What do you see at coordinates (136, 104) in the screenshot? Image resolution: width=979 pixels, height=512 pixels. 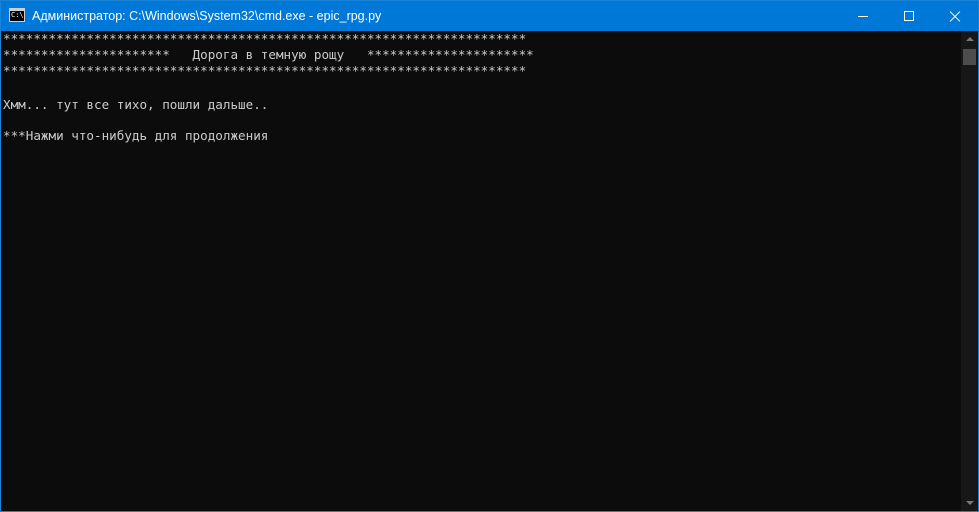 I see `console-line: Хмм... тут все тихо, пошли дальше..` at bounding box center [136, 104].